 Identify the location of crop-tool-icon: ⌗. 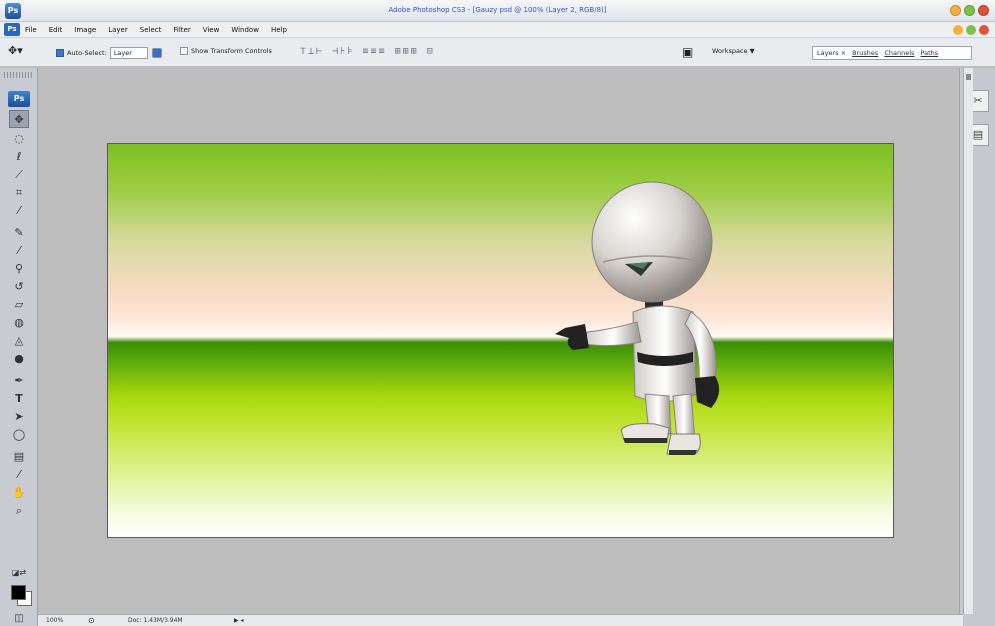
(19, 193).